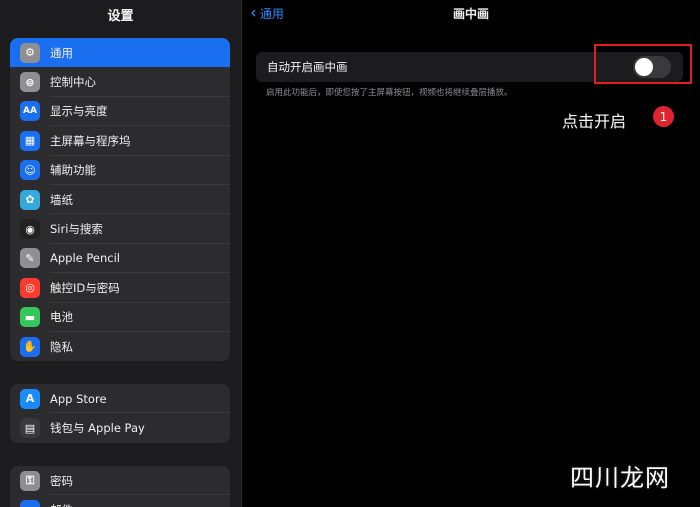 The image size is (700, 507). I want to click on battery-icon: ▬, so click(30, 317).